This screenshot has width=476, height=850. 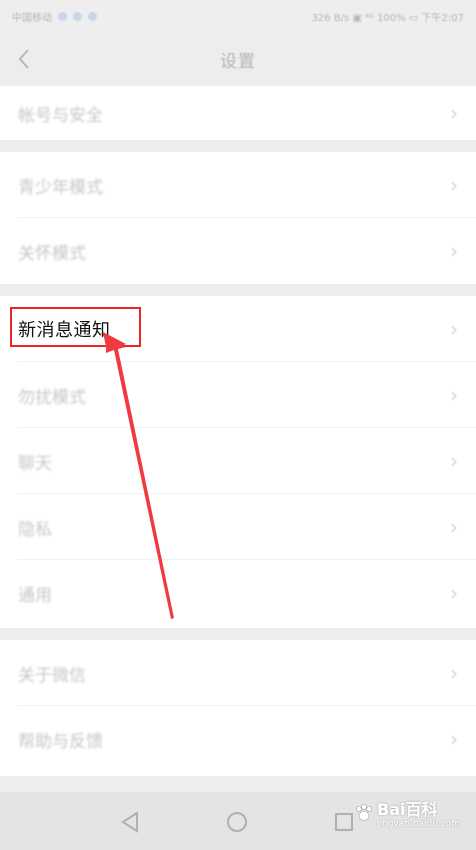 I want to click on nav-bar: 设置, so click(x=238, y=59).